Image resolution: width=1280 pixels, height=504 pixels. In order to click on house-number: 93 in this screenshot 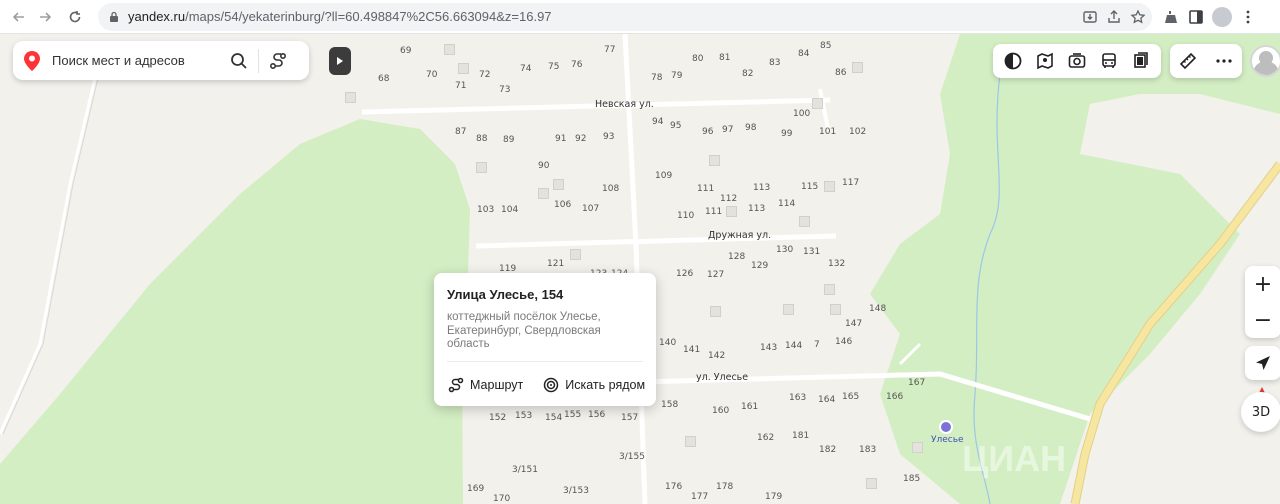, I will do `click(609, 137)`.